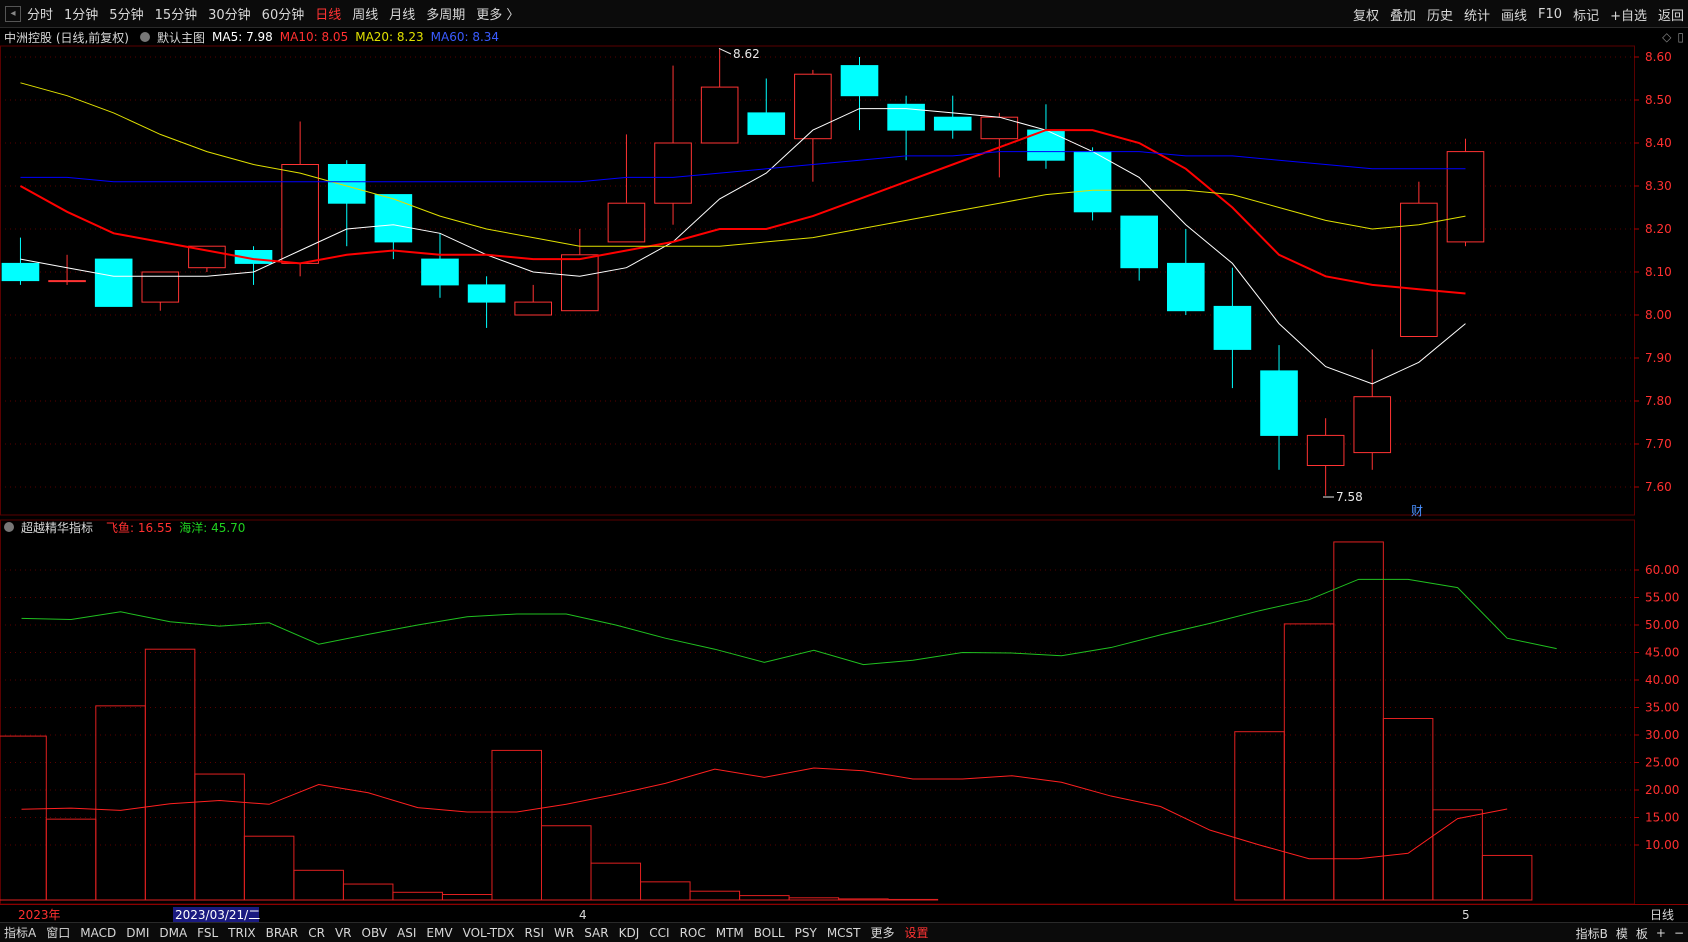  I want to click on sub-tick-label-7: 25.00, so click(1662, 763).